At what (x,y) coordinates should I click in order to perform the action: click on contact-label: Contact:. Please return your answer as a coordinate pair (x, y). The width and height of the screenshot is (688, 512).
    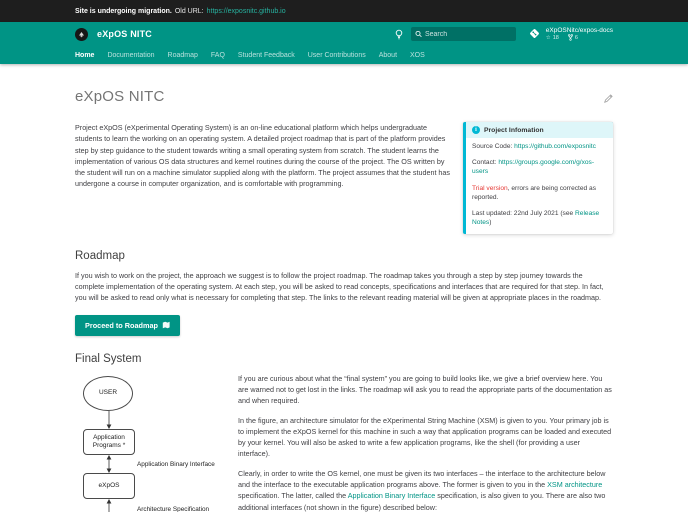
    Looking at the image, I should click on (485, 163).